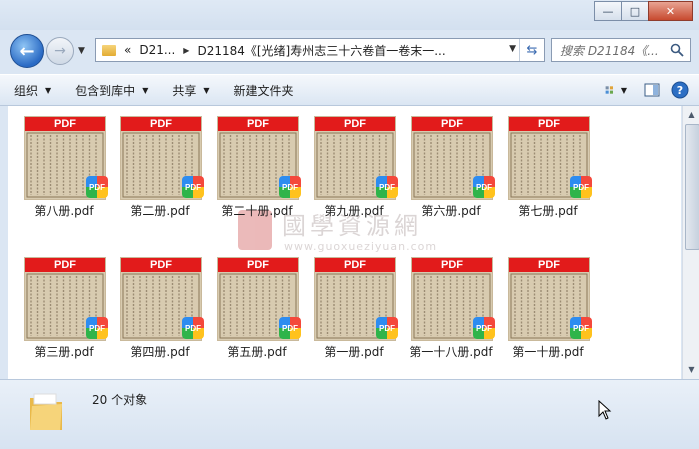 The width and height of the screenshot is (699, 449). I want to click on maximize-button: □, so click(635, 11).